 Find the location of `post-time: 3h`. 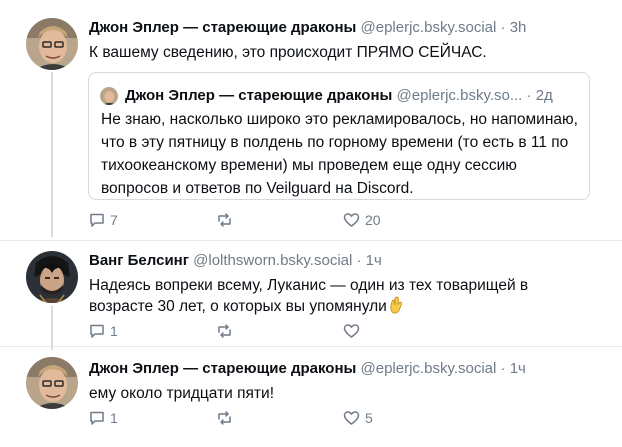

post-time: 3h is located at coordinates (518, 27).